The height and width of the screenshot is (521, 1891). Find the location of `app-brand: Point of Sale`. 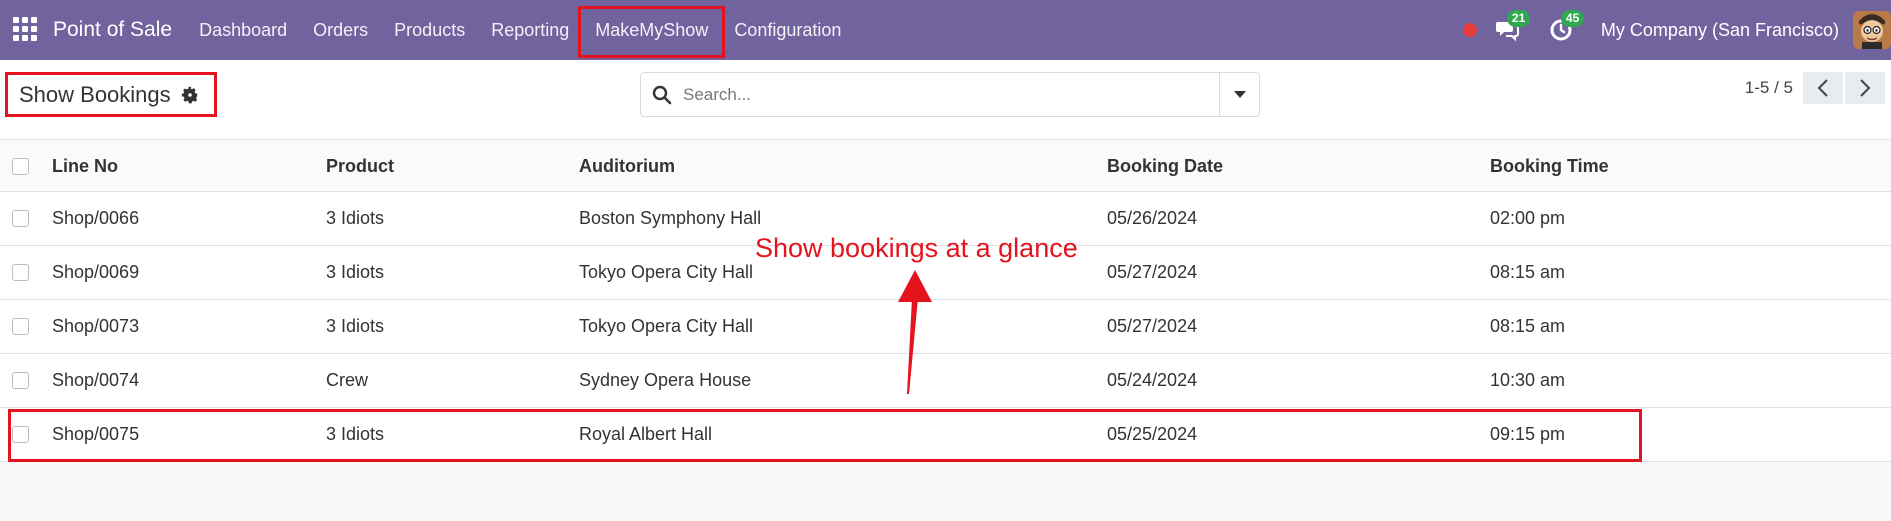

app-brand: Point of Sale is located at coordinates (112, 30).